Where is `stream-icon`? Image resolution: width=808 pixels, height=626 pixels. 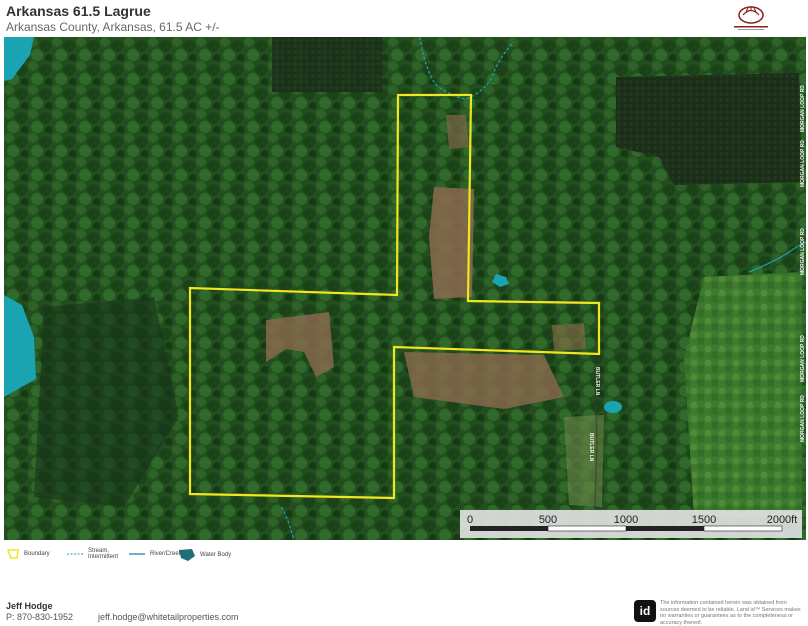
stream-icon is located at coordinates (75, 554).